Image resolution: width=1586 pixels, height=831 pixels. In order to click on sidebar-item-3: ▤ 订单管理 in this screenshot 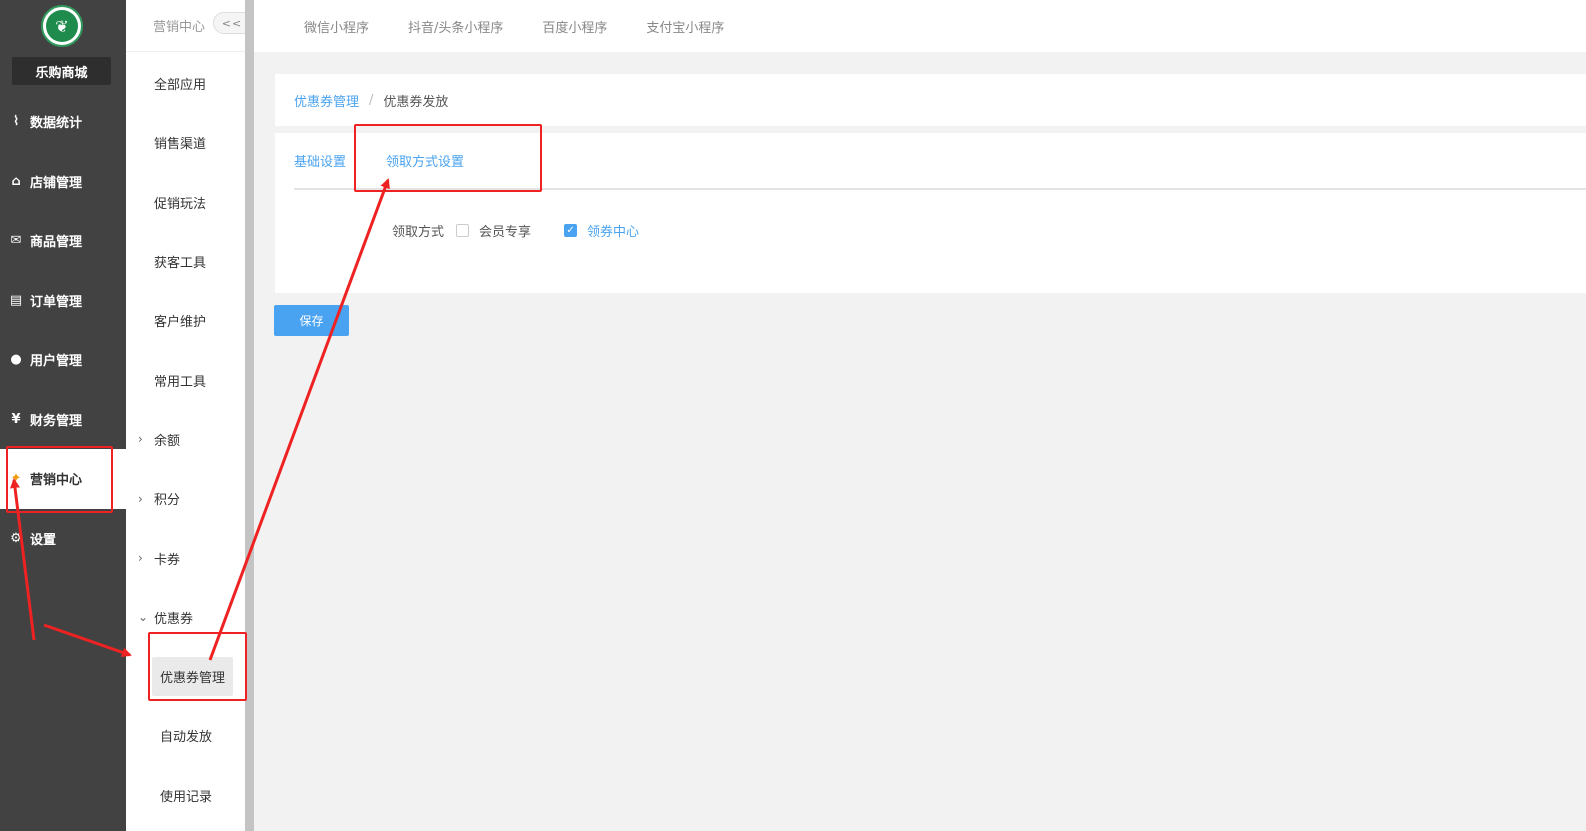, I will do `click(63, 301)`.